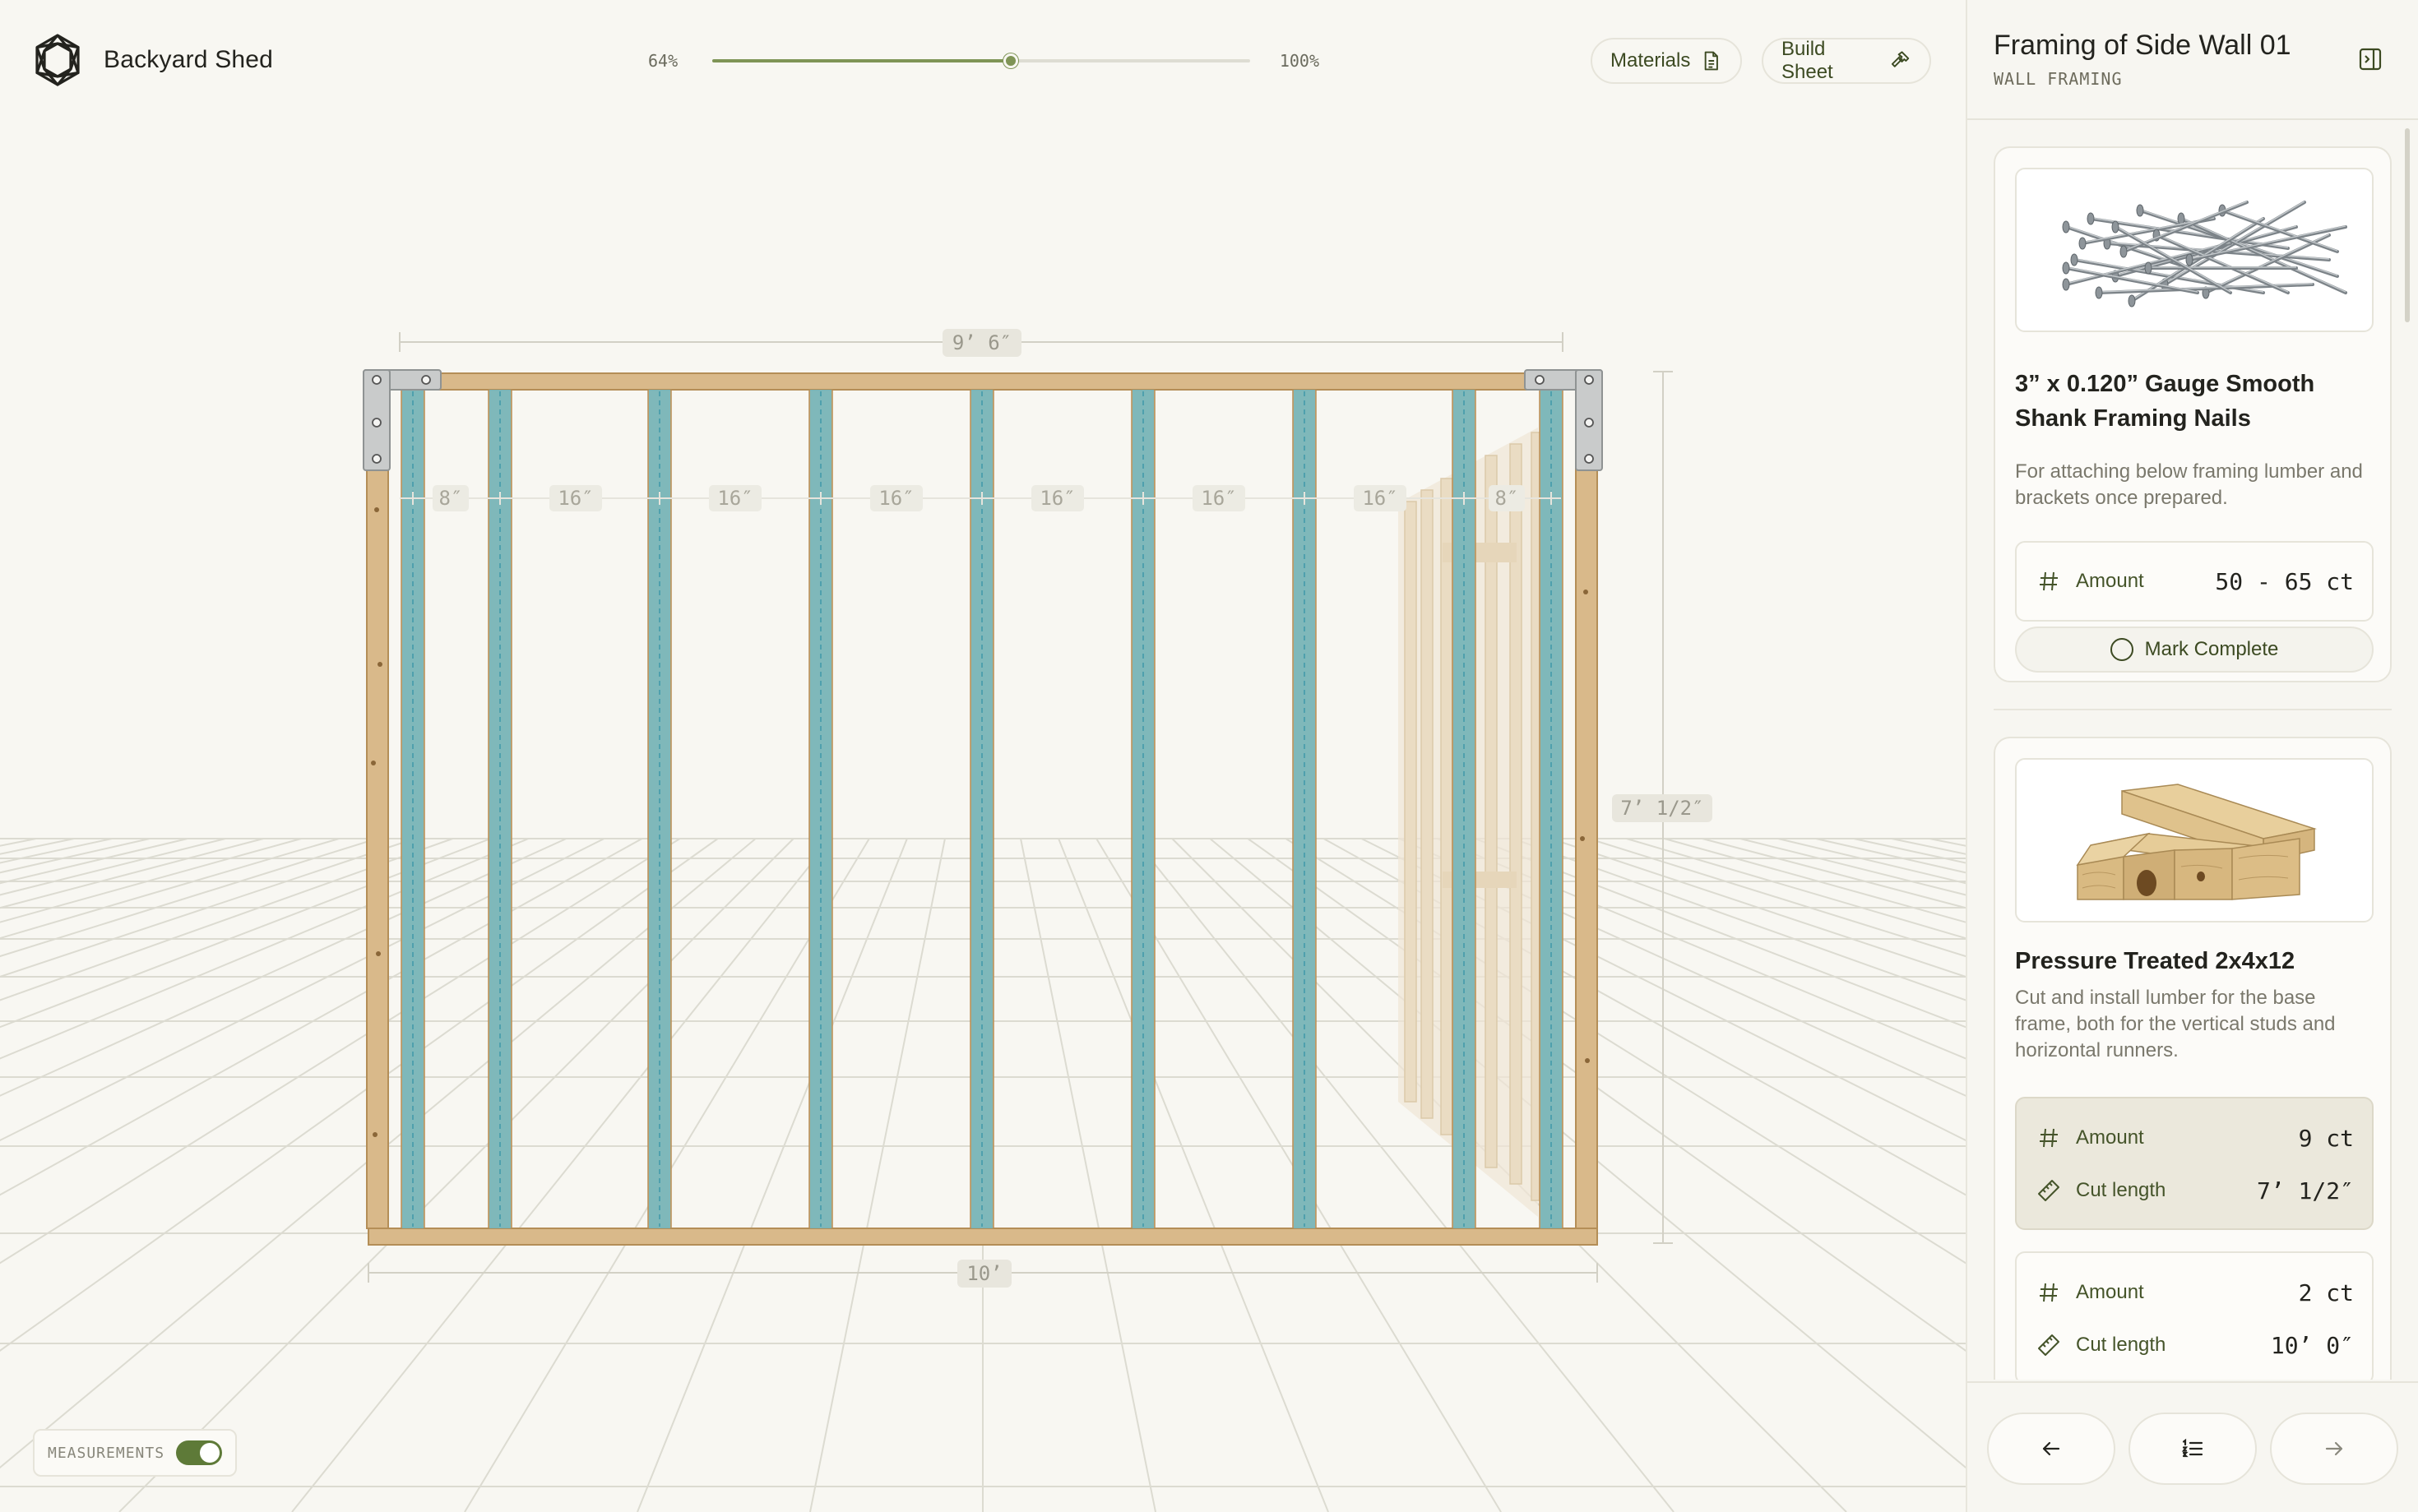 This screenshot has width=2418, height=1512. I want to click on zoom-slider: 64% 100%, so click(983, 61).